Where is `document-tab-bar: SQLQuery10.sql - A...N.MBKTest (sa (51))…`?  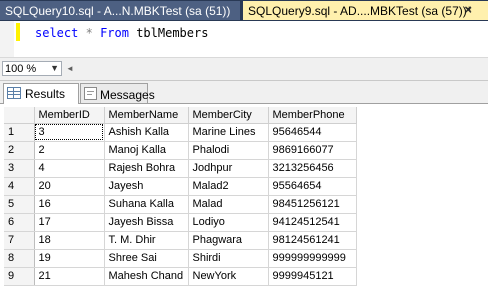
document-tab-bar: SQLQuery10.sql - A...N.MBKTest (sa (51))… is located at coordinates (244, 10).